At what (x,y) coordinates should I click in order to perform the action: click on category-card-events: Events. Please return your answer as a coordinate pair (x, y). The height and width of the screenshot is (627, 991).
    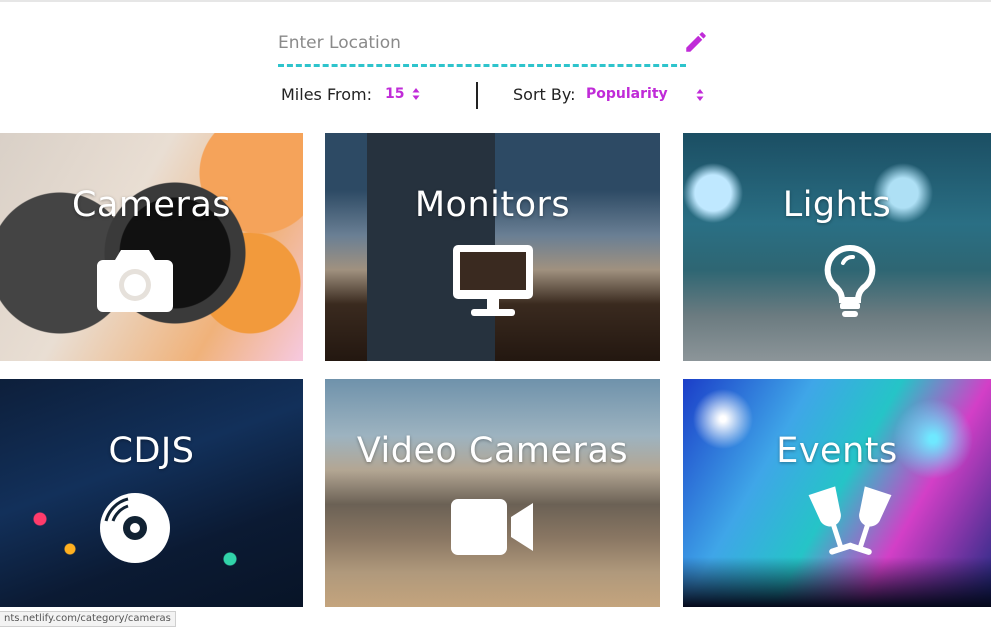
    Looking at the image, I should click on (837, 493).